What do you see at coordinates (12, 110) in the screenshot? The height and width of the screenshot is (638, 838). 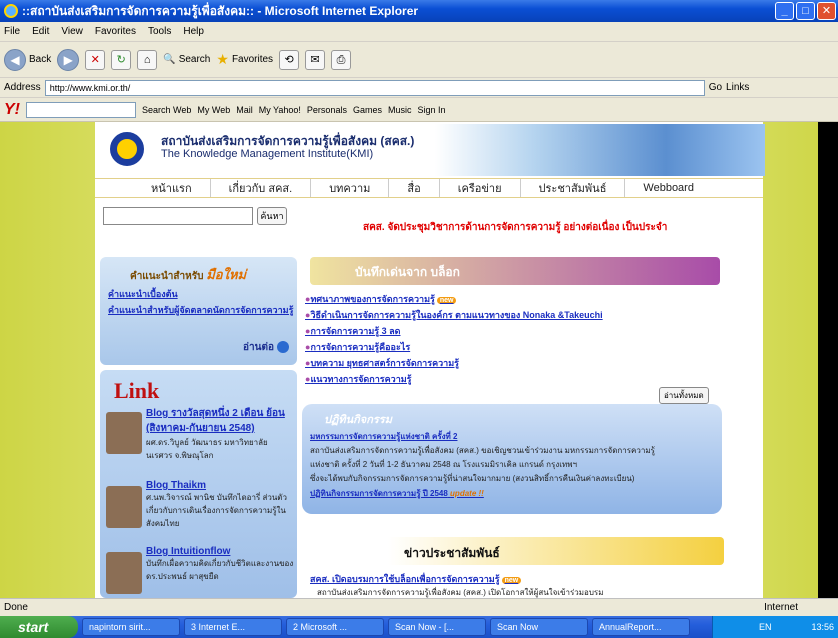 I see `yahoo-logo-icon: Y!` at bounding box center [12, 110].